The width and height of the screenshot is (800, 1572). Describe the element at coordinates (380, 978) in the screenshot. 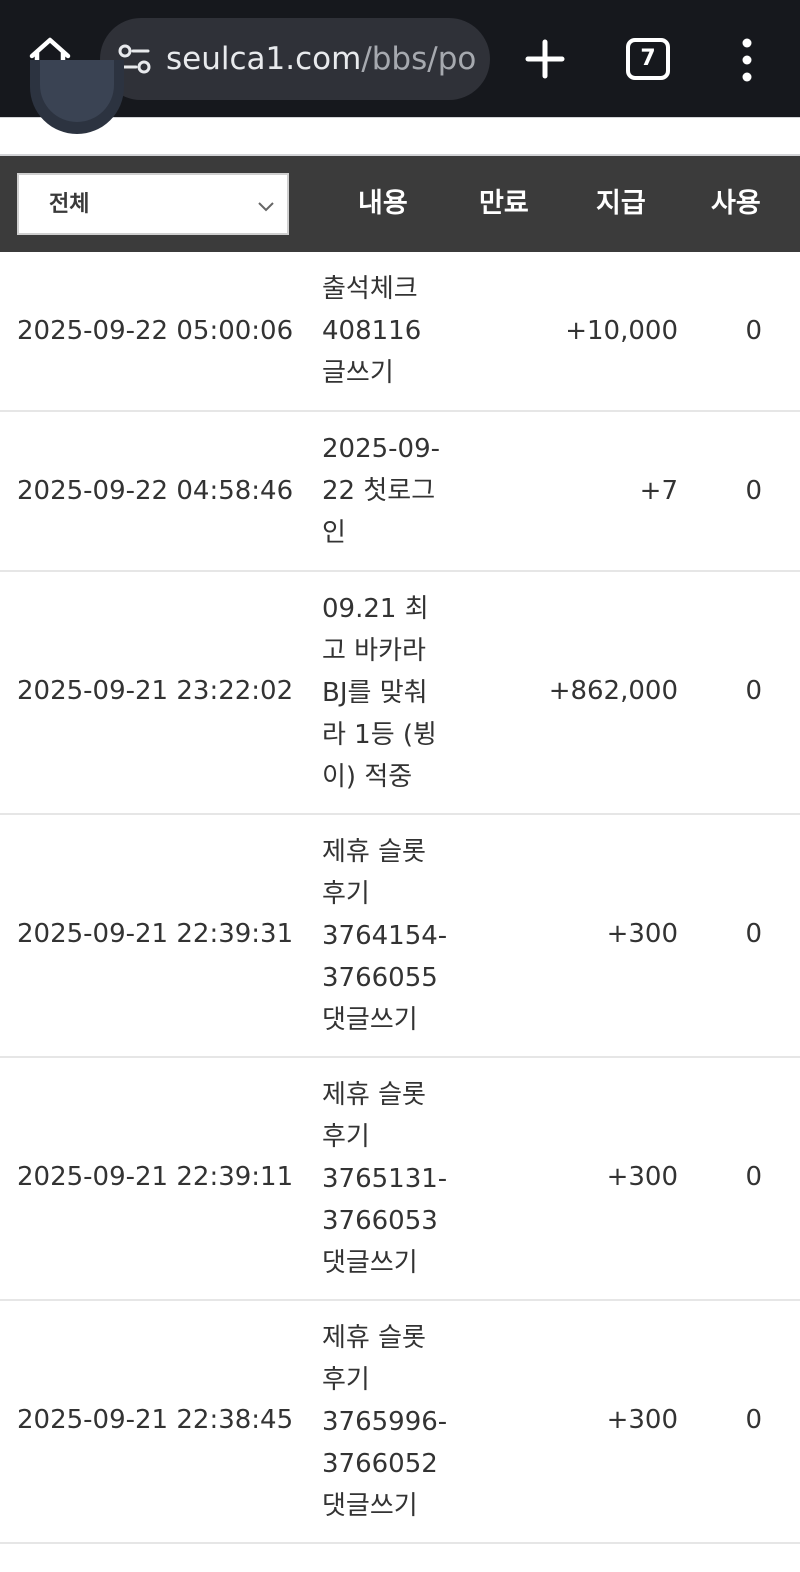

I see `row-content-line: 3766055` at that location.